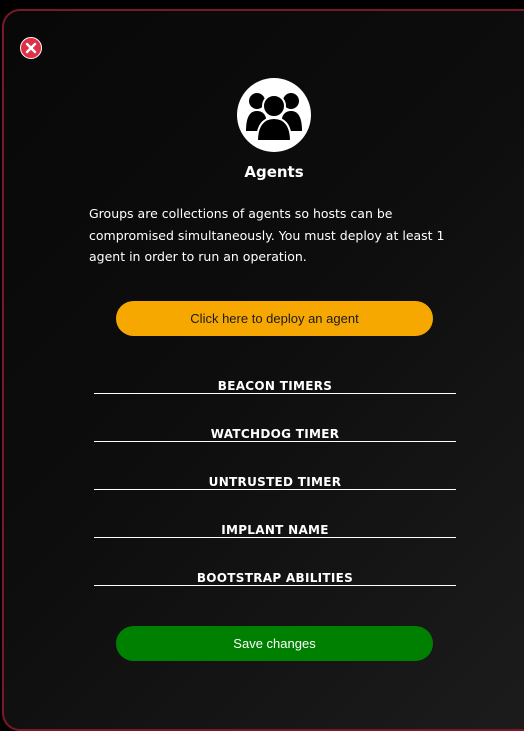 Image resolution: width=524 pixels, height=731 pixels. I want to click on avatar, so click(274, 115).